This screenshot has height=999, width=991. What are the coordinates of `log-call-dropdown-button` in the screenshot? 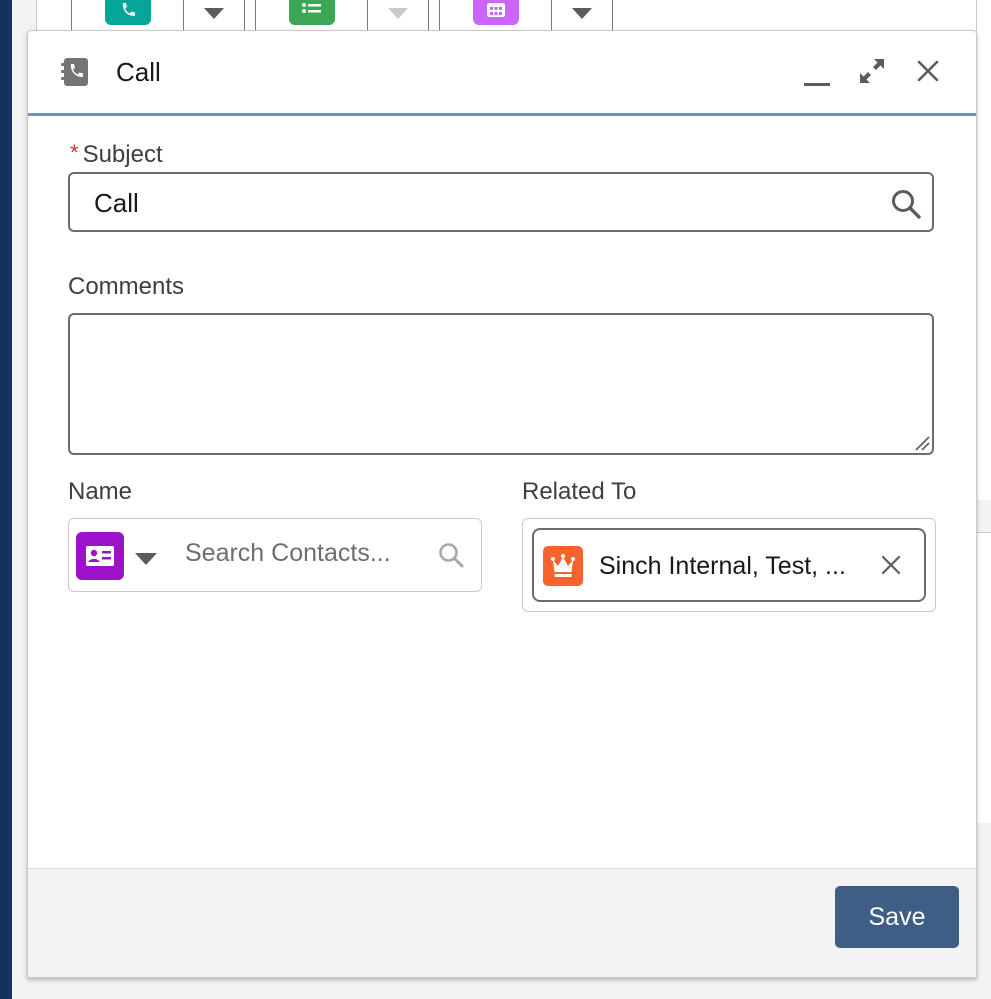 It's located at (214, 15).